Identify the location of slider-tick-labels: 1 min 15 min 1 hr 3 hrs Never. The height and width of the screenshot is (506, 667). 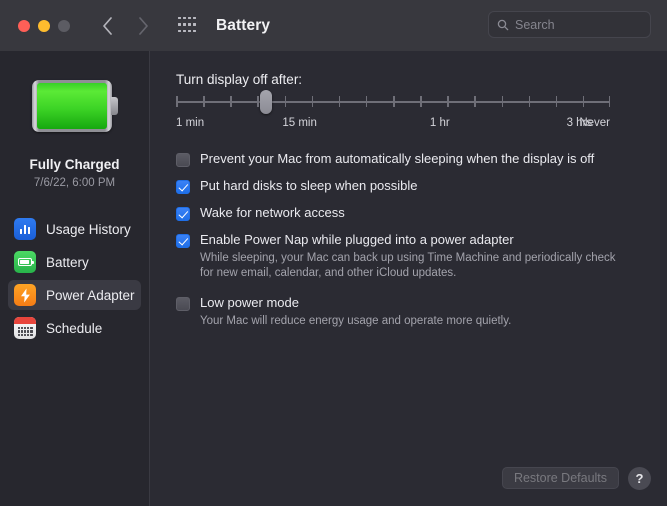
(393, 125).